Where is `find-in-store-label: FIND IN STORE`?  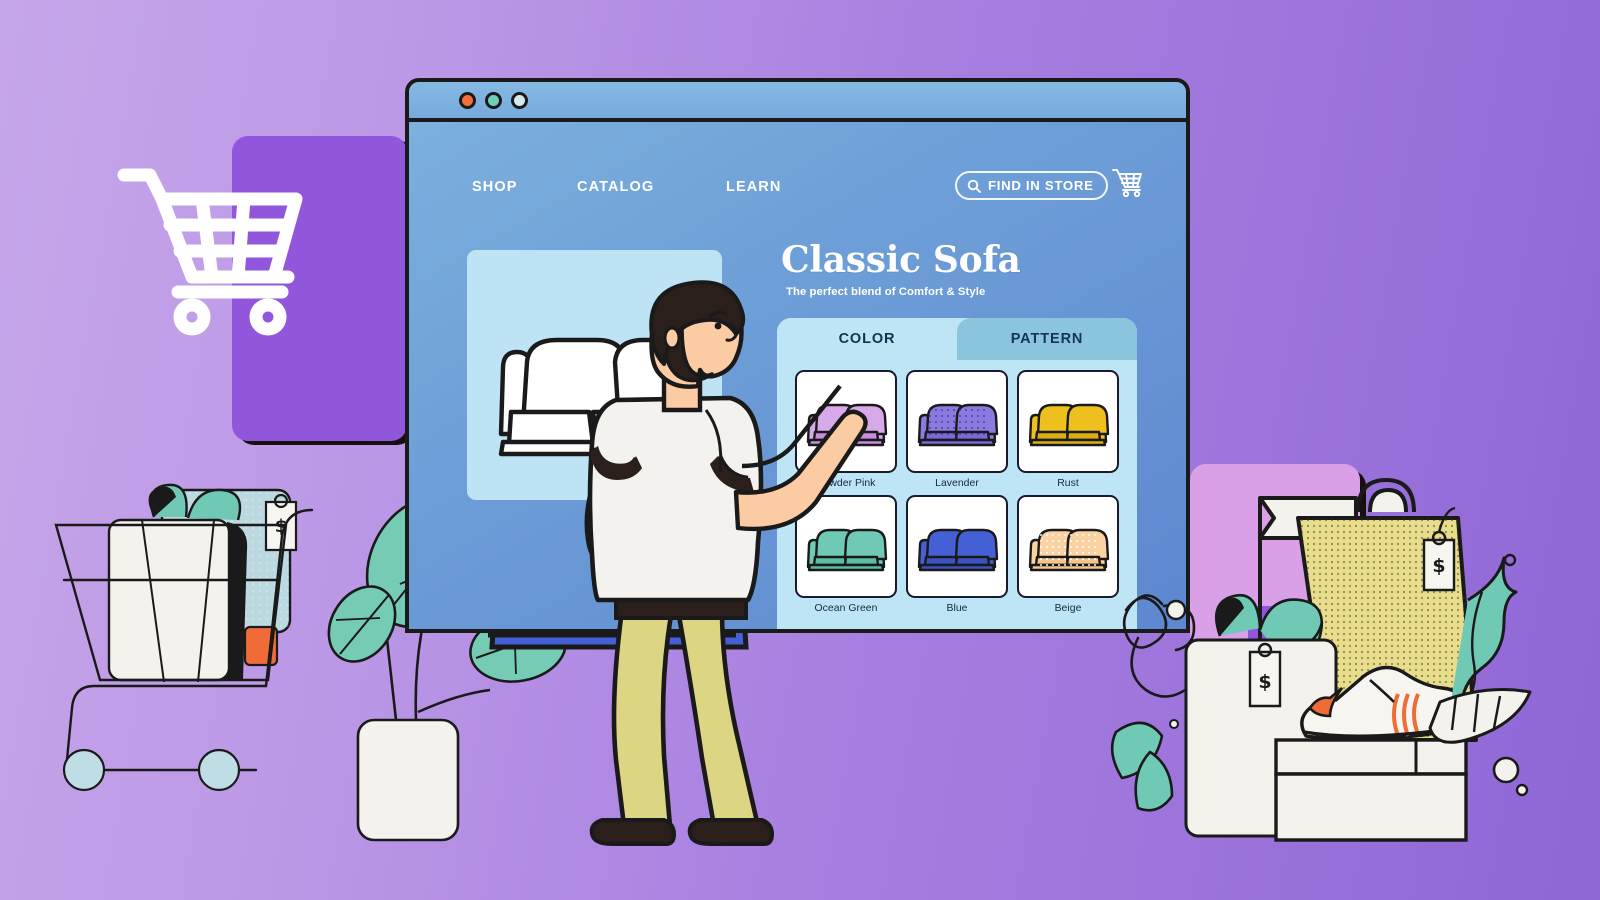
find-in-store-label: FIND IN STORE is located at coordinates (1041, 185).